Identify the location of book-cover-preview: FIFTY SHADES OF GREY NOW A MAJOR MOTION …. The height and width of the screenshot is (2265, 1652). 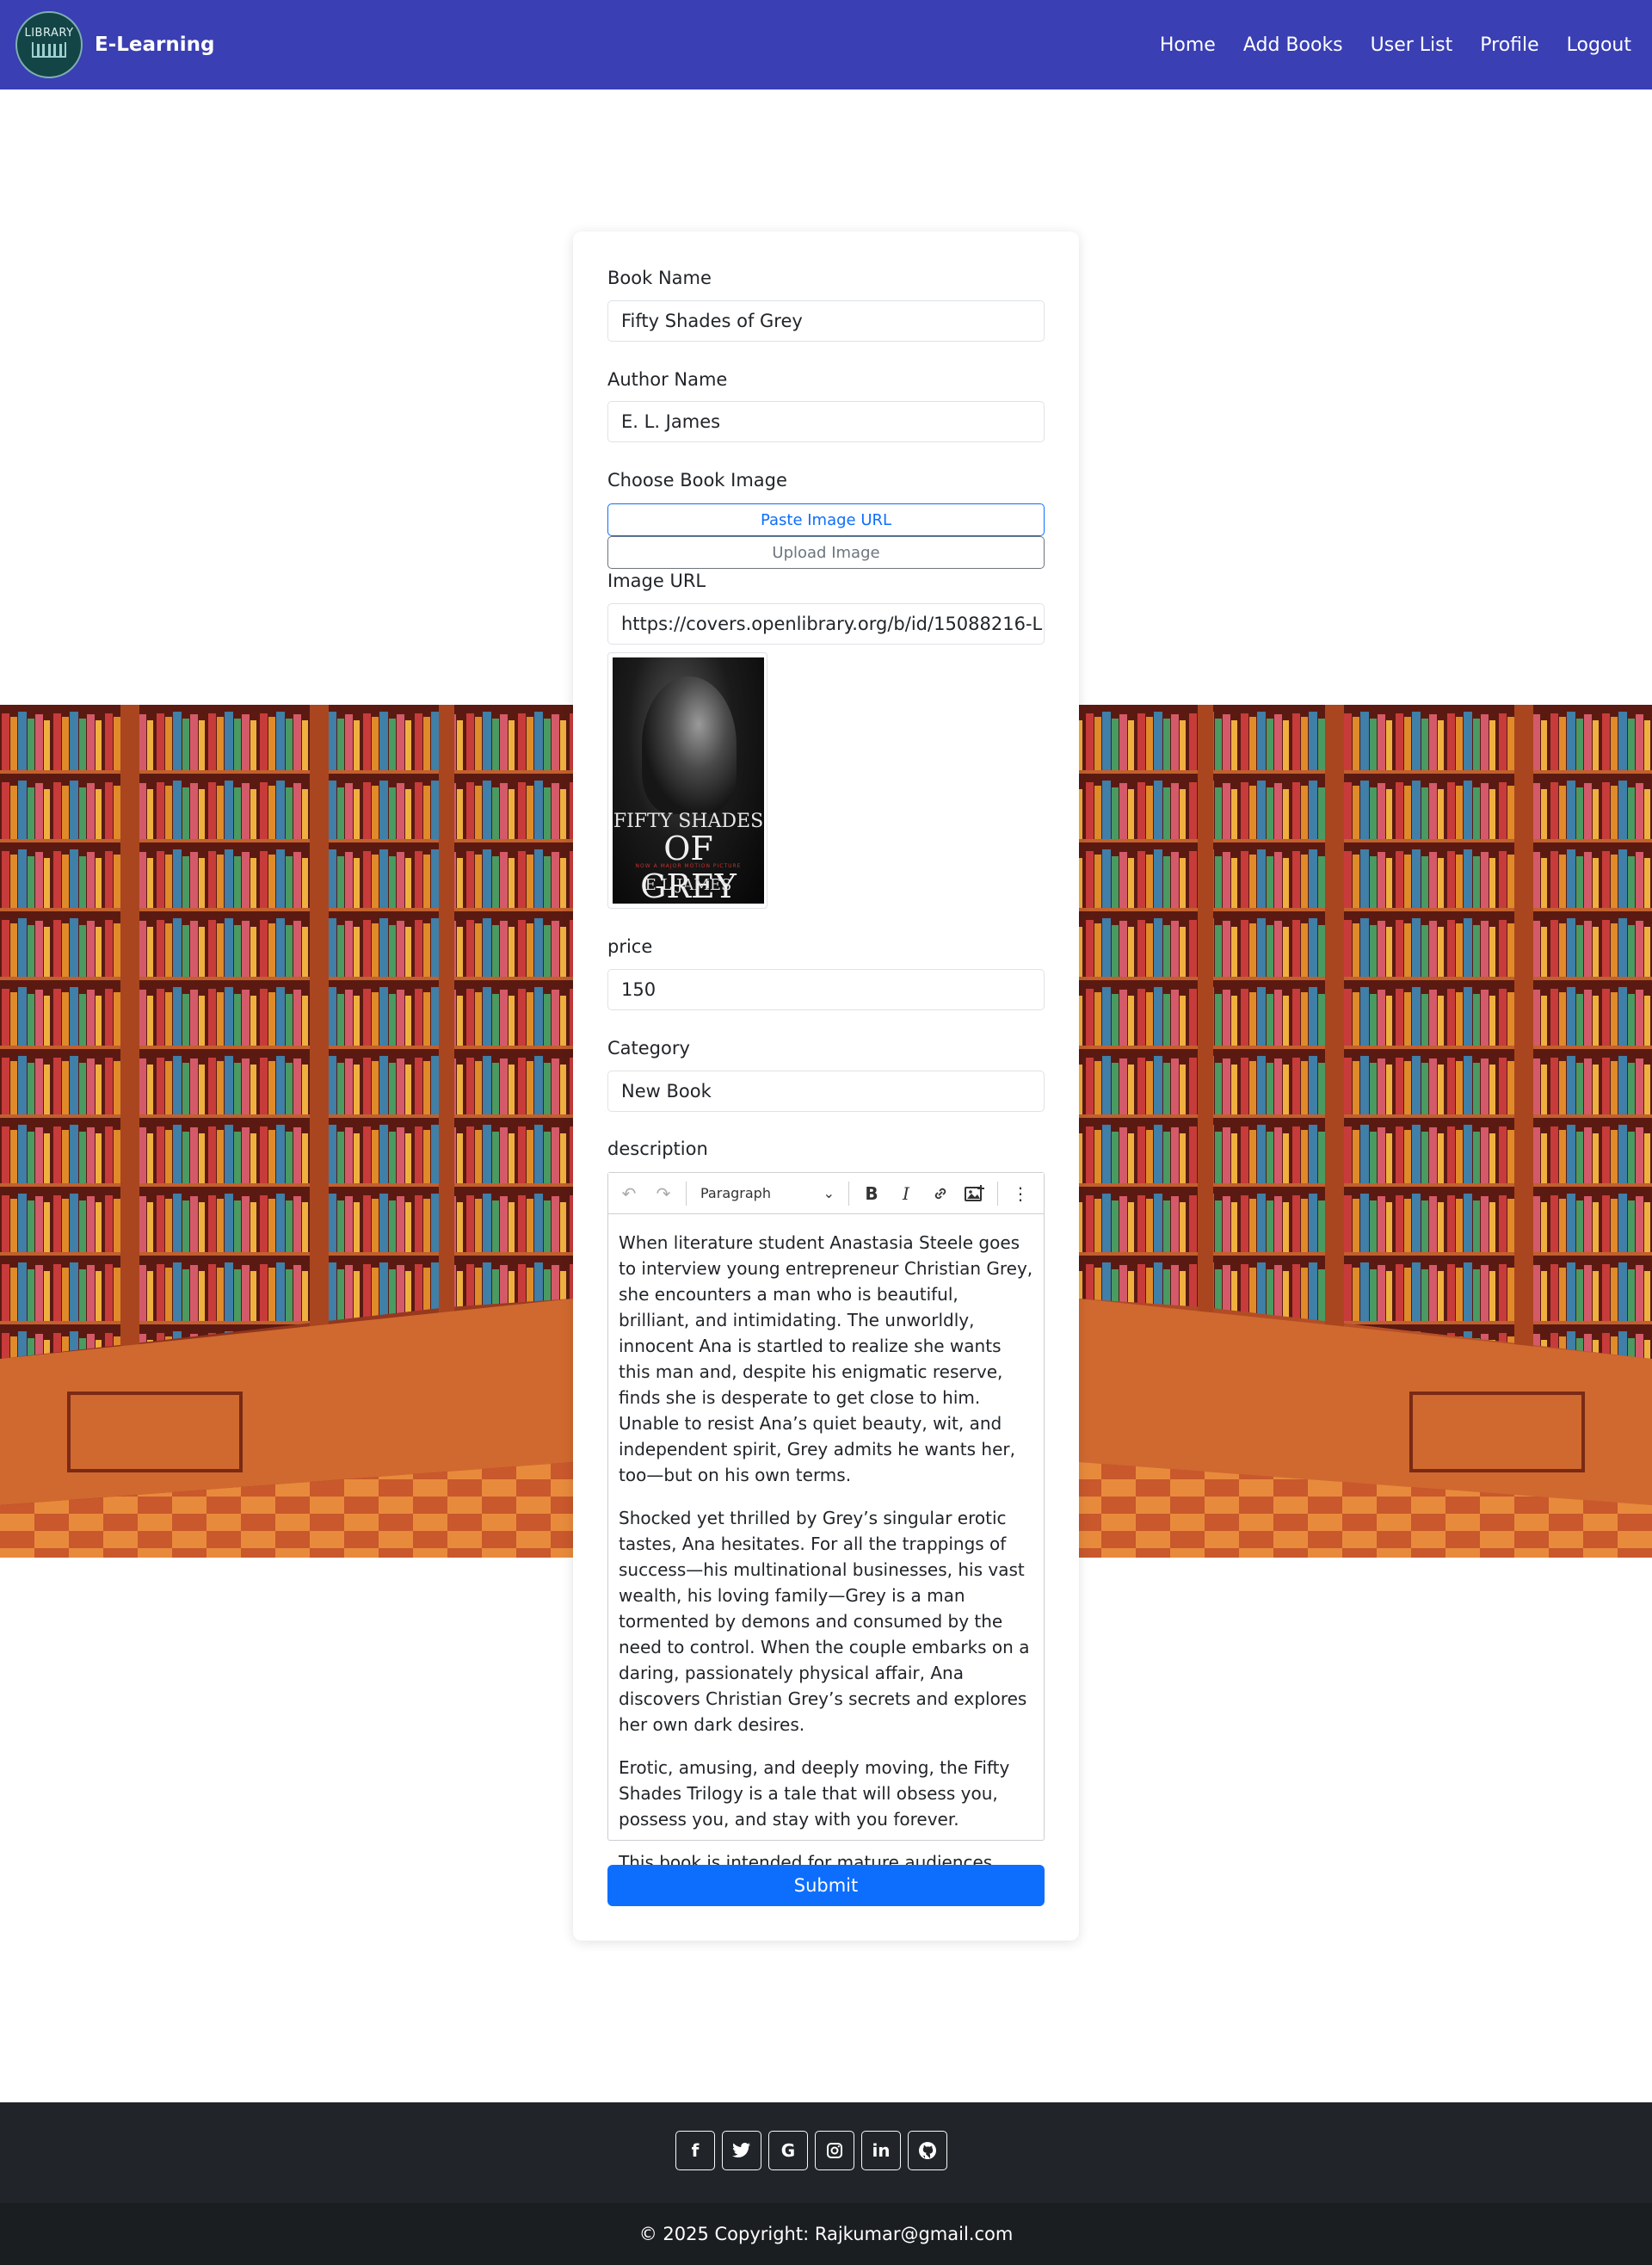
(687, 780).